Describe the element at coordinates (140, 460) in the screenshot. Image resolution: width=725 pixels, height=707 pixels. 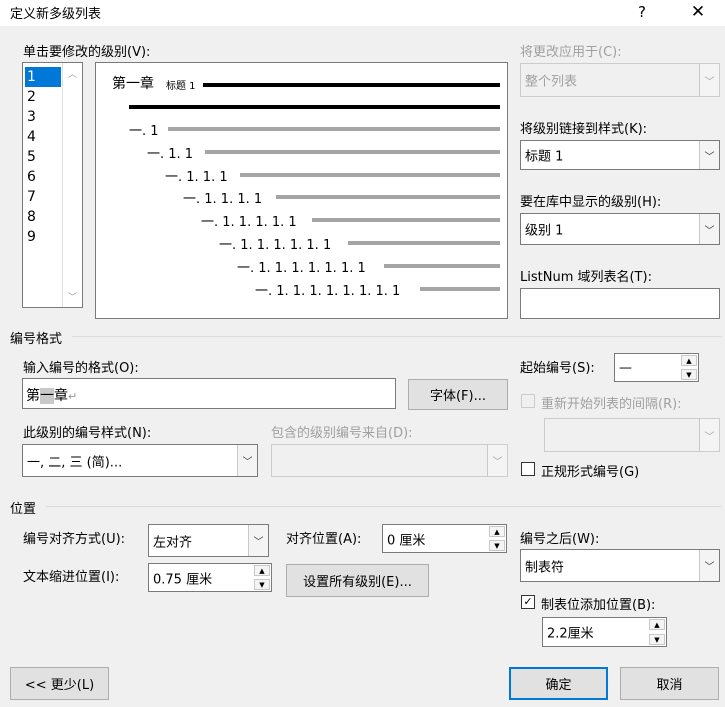
I see `number-style-combo: 一, 二, 三 (简)... ﹀` at that location.